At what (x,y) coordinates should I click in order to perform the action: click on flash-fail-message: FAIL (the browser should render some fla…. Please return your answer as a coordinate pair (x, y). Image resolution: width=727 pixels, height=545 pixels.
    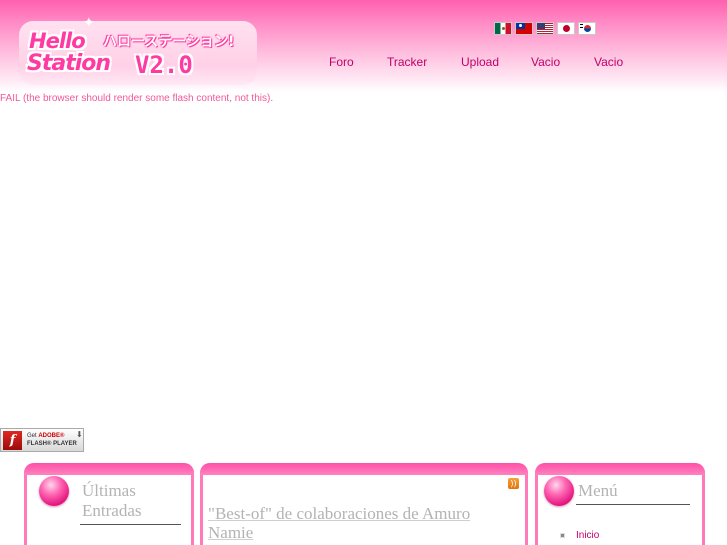
    Looking at the image, I should click on (137, 98).